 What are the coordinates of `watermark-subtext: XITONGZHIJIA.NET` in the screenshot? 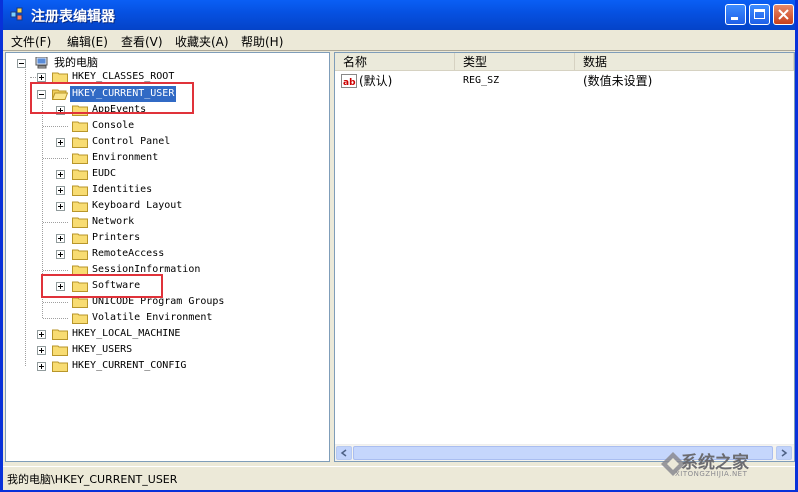 It's located at (711, 474).